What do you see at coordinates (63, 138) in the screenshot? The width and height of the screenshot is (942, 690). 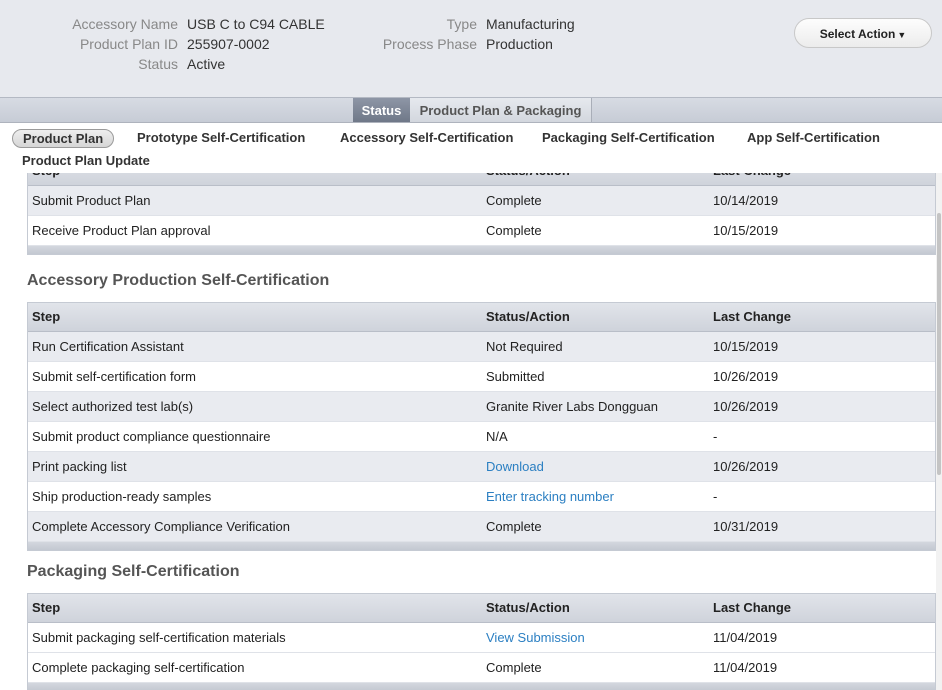 I see `subnav-product-plan: Product Plan` at bounding box center [63, 138].